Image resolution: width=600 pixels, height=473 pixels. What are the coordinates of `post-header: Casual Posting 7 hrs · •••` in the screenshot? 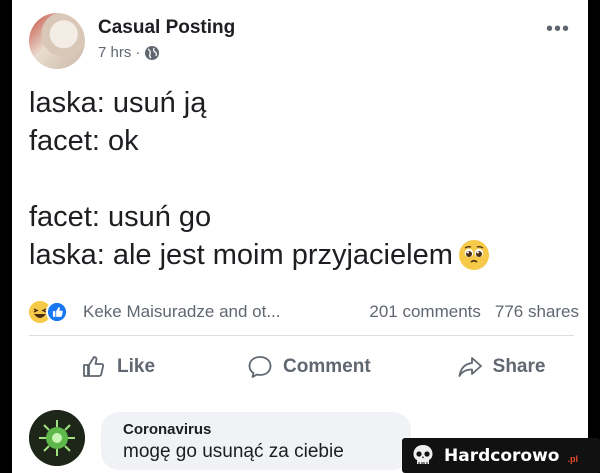 It's located at (301, 41).